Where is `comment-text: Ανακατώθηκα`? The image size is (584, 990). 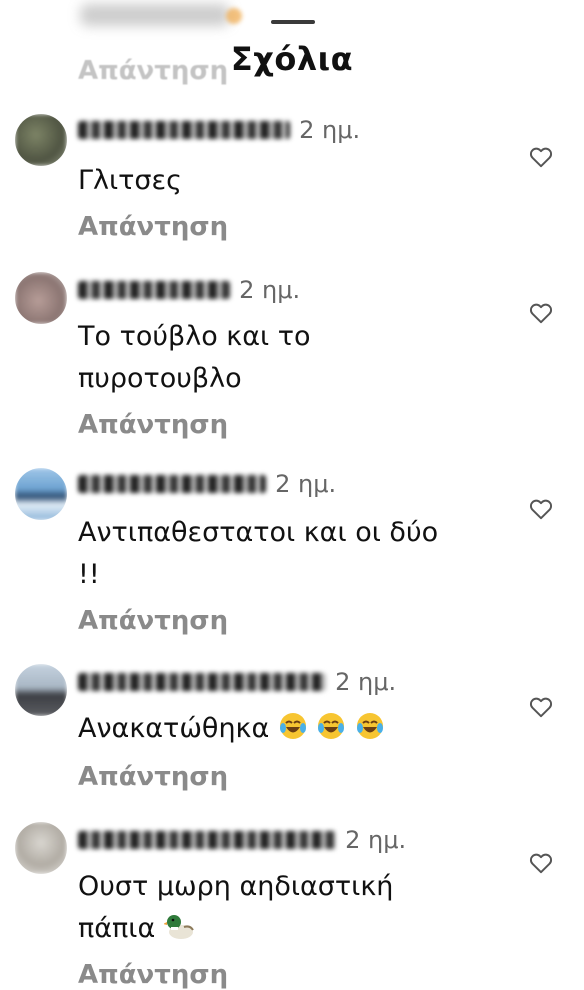
comment-text: Ανακατώθηκα is located at coordinates (231, 729).